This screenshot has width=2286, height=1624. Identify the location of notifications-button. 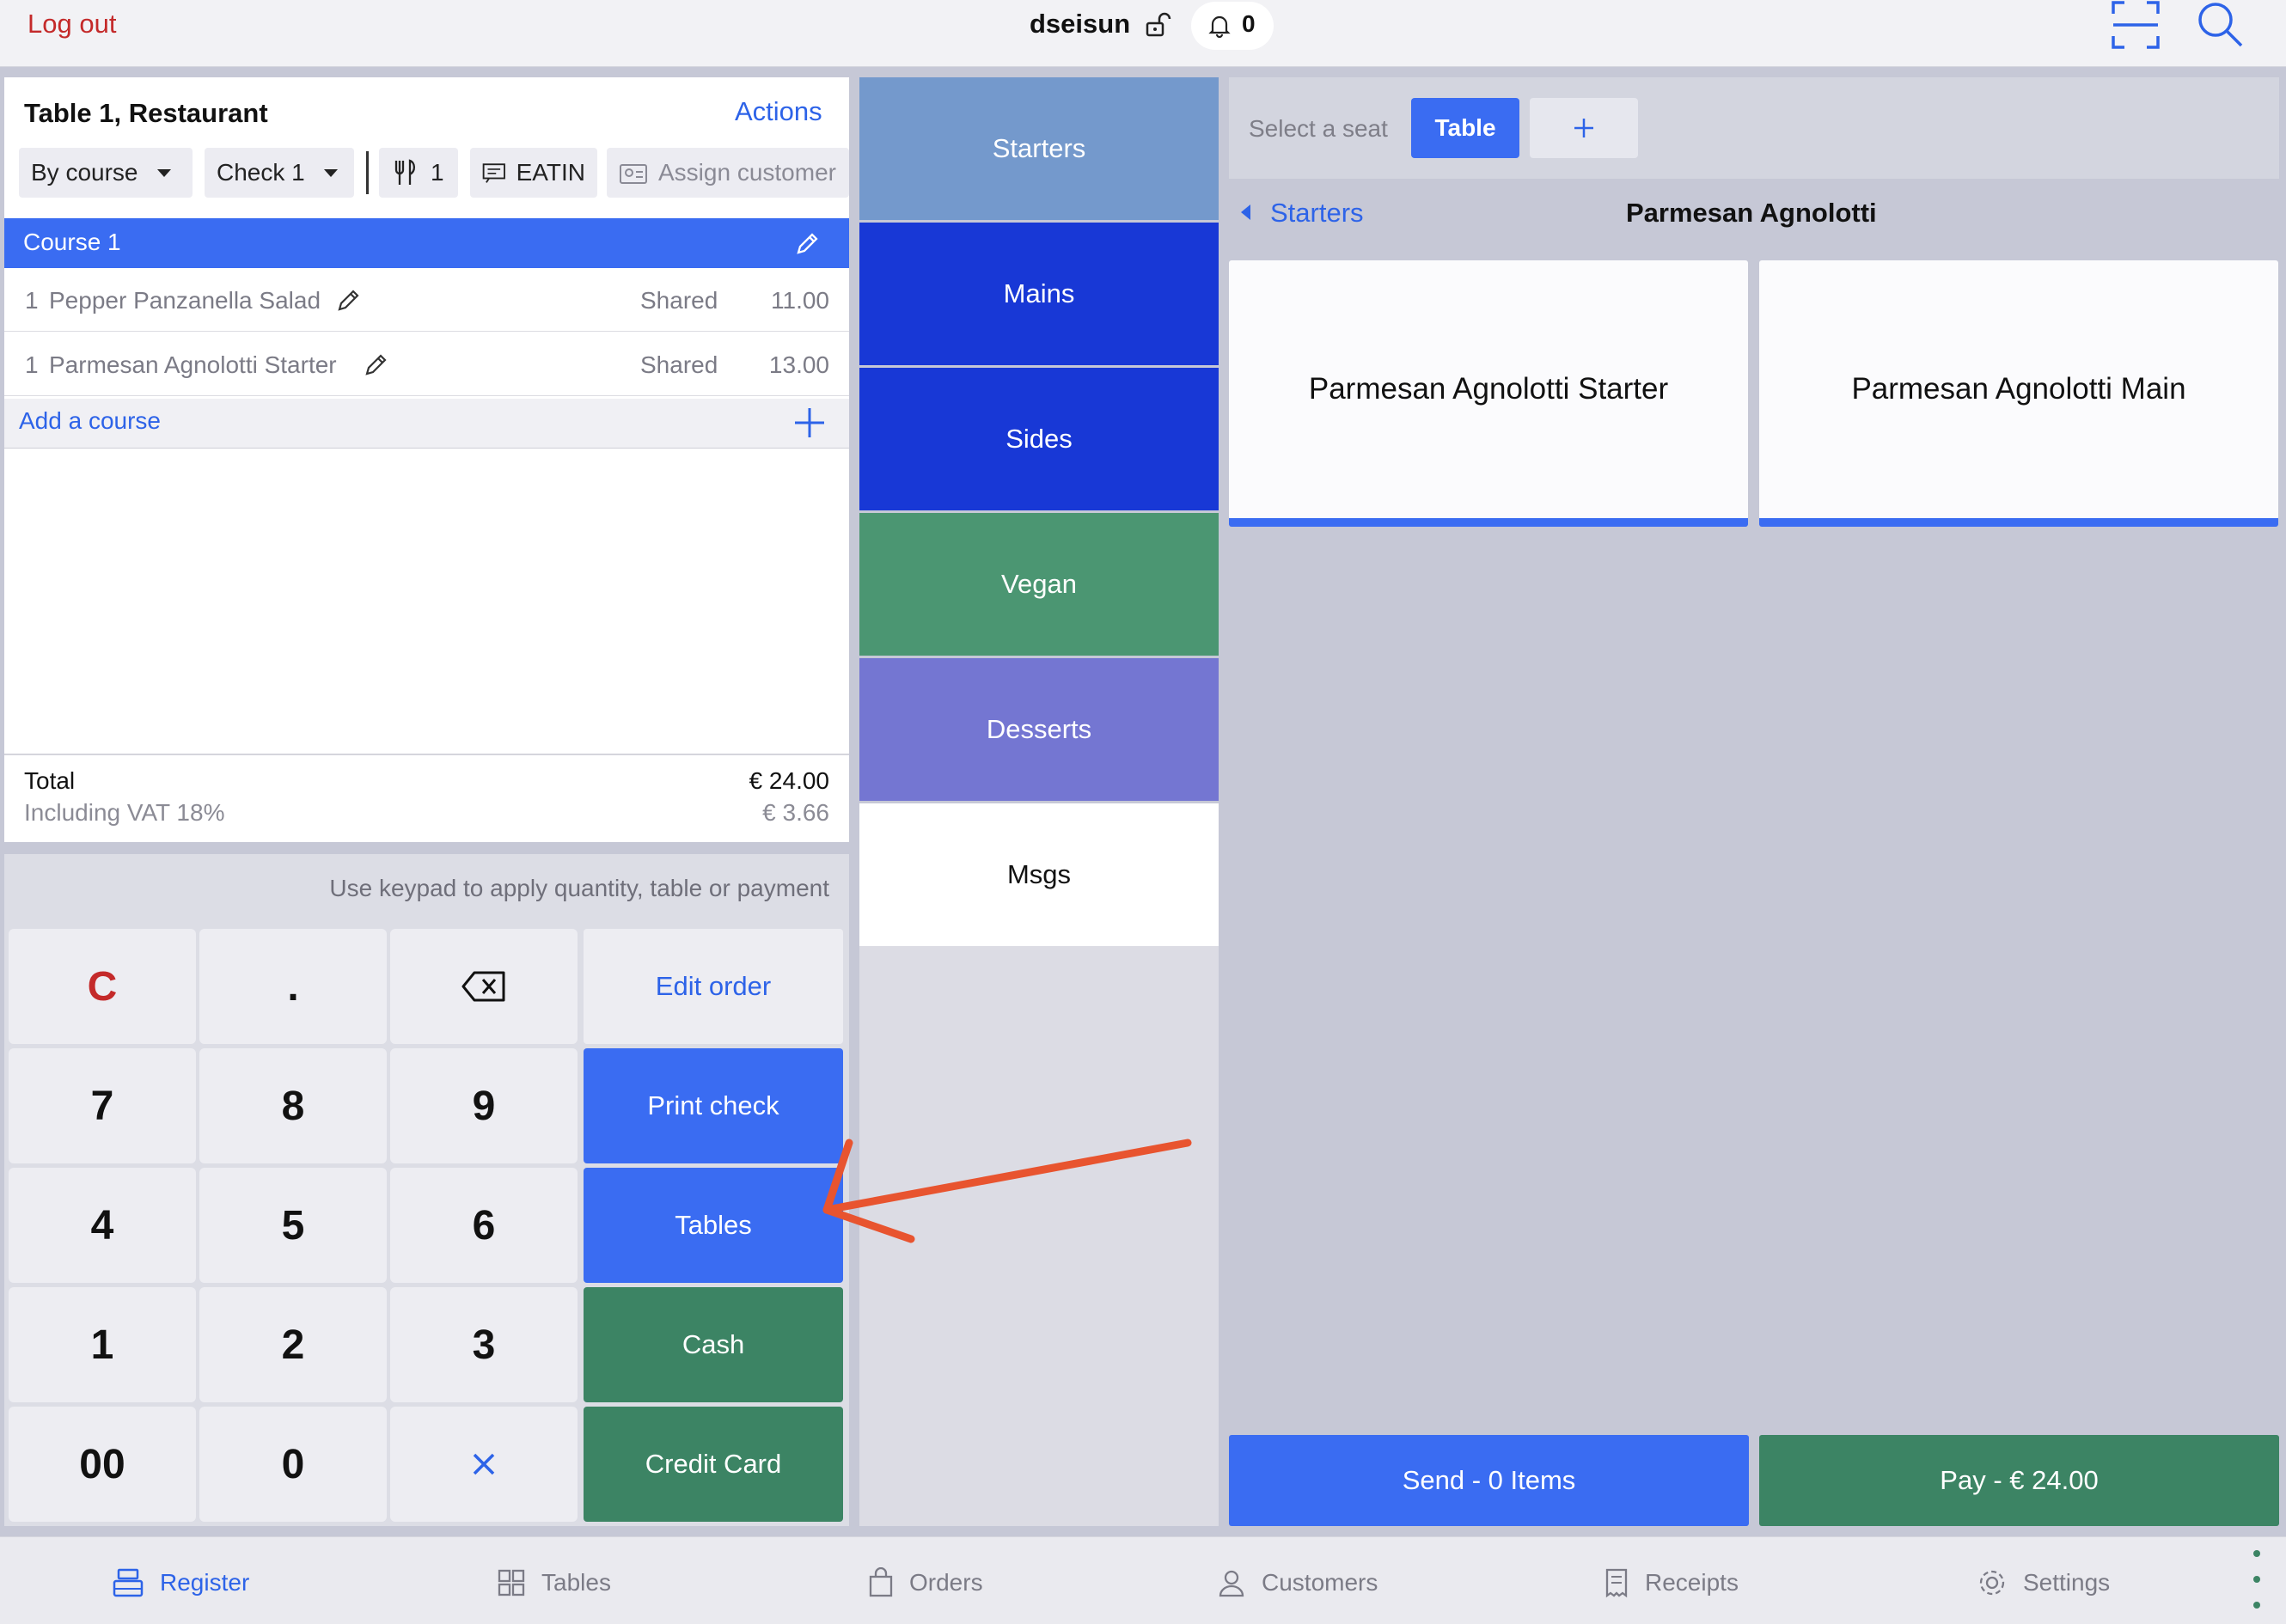
(1233, 26).